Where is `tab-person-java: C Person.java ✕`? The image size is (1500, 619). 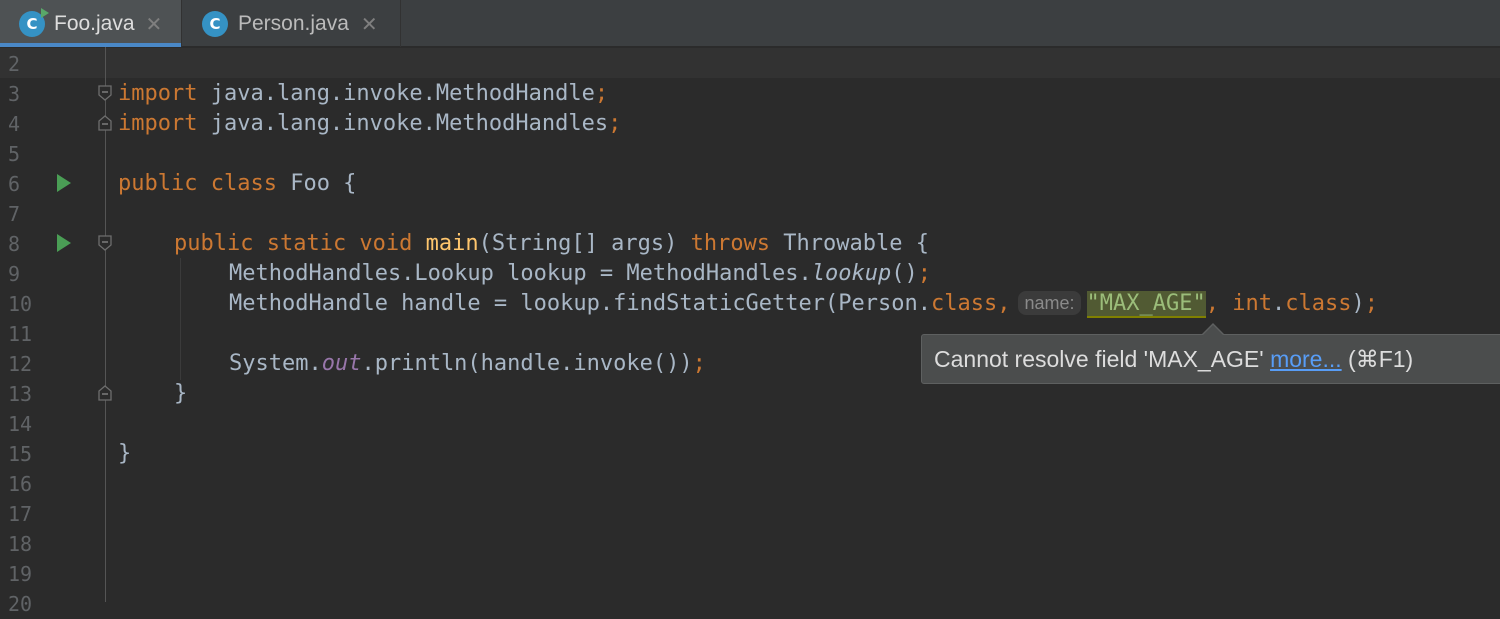 tab-person-java: C Person.java ✕ is located at coordinates (291, 23).